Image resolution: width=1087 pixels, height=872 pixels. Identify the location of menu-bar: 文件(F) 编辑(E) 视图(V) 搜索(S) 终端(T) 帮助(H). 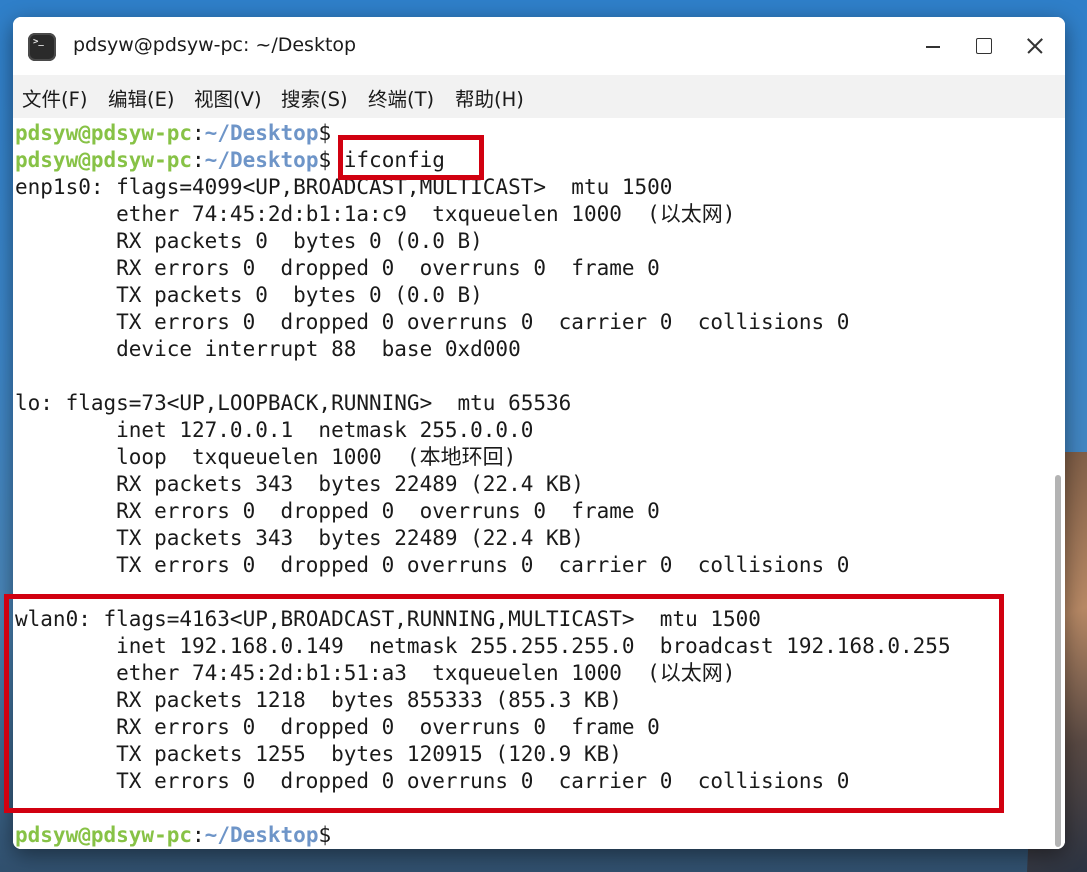
(539, 96).